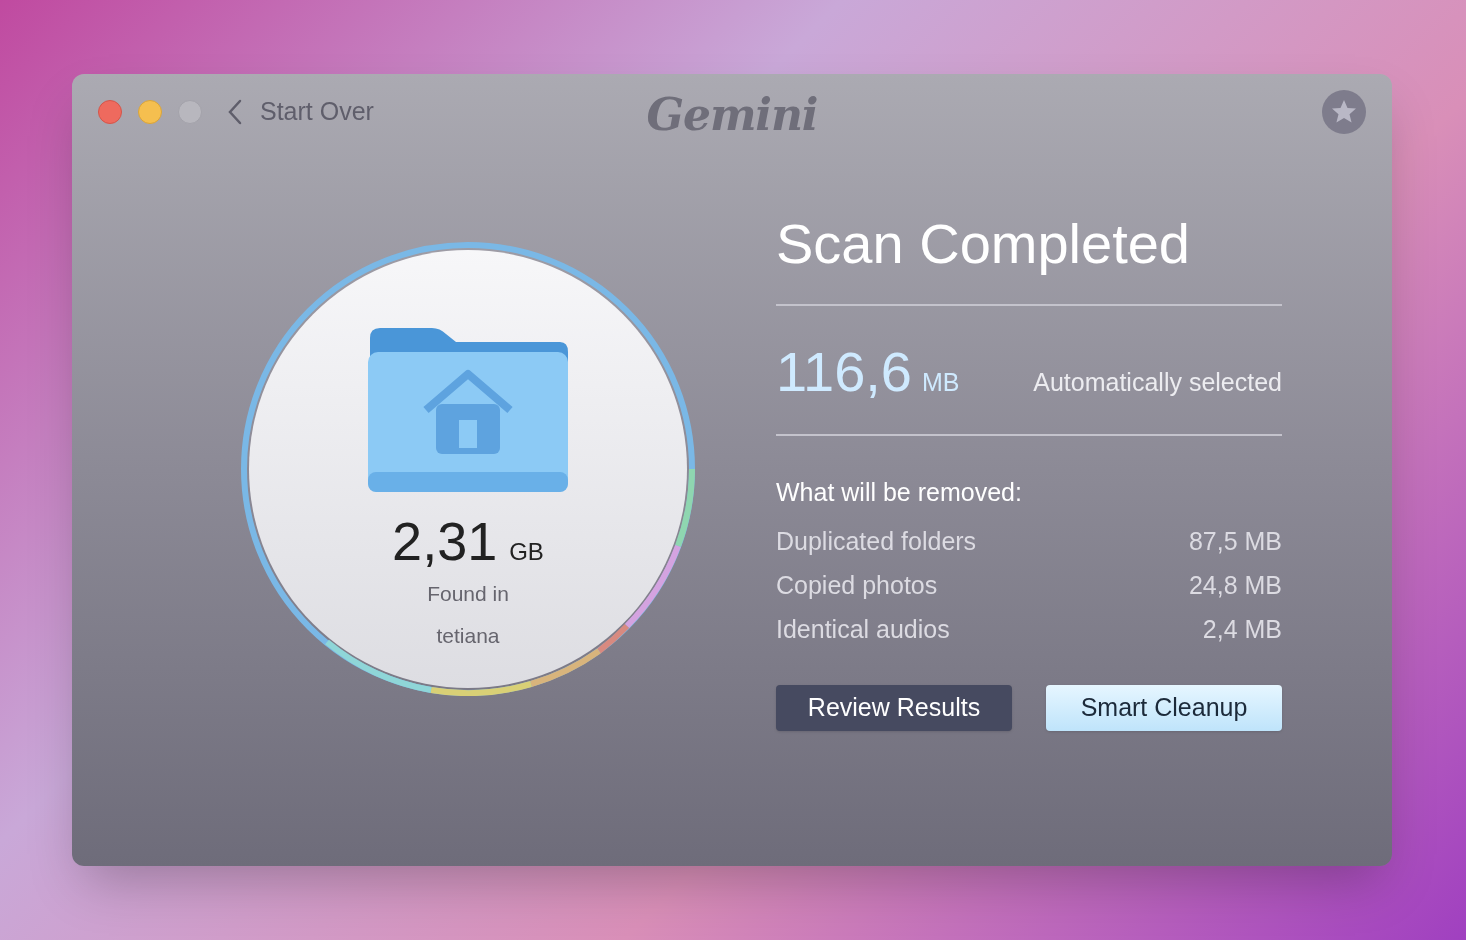 The image size is (1466, 940). I want to click on total-size: 2,31, so click(445, 541).